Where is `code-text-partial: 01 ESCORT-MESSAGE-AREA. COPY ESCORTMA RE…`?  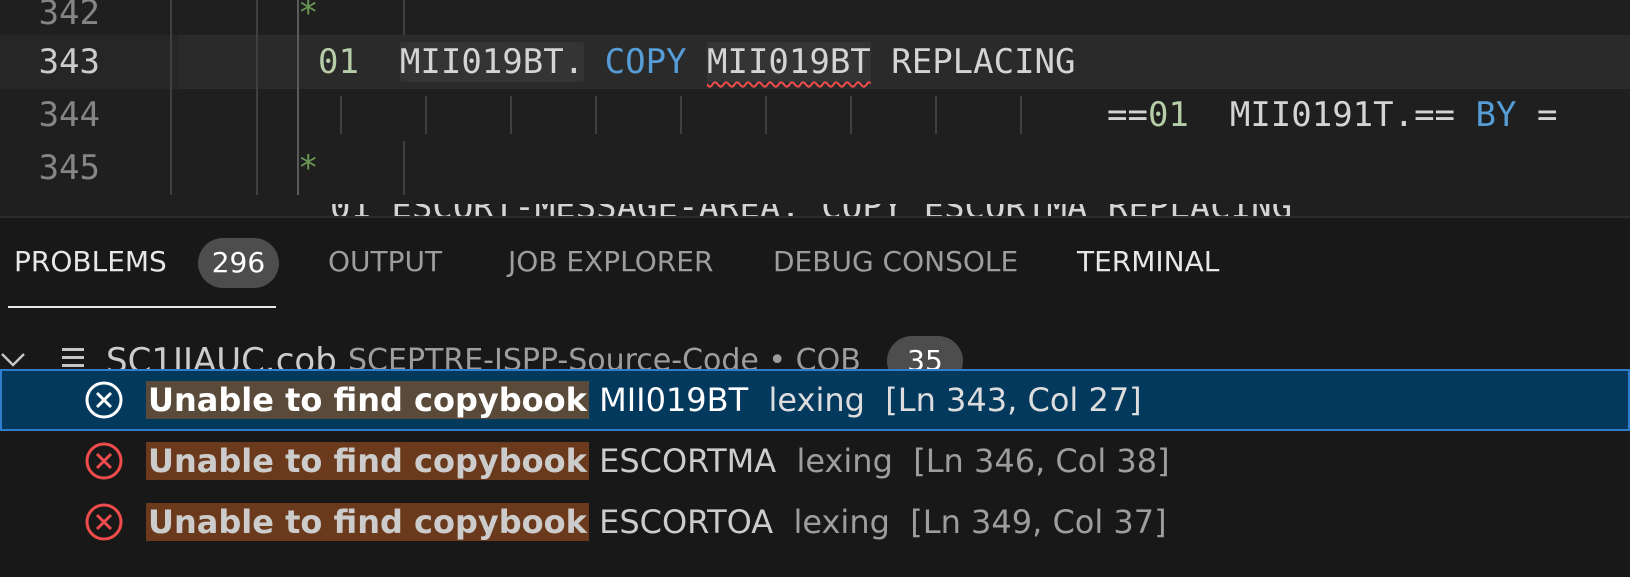
code-text-partial: 01 ESCORT-MESSAGE-AREA. COPY ESCORTMA RE… is located at coordinates (811, 210).